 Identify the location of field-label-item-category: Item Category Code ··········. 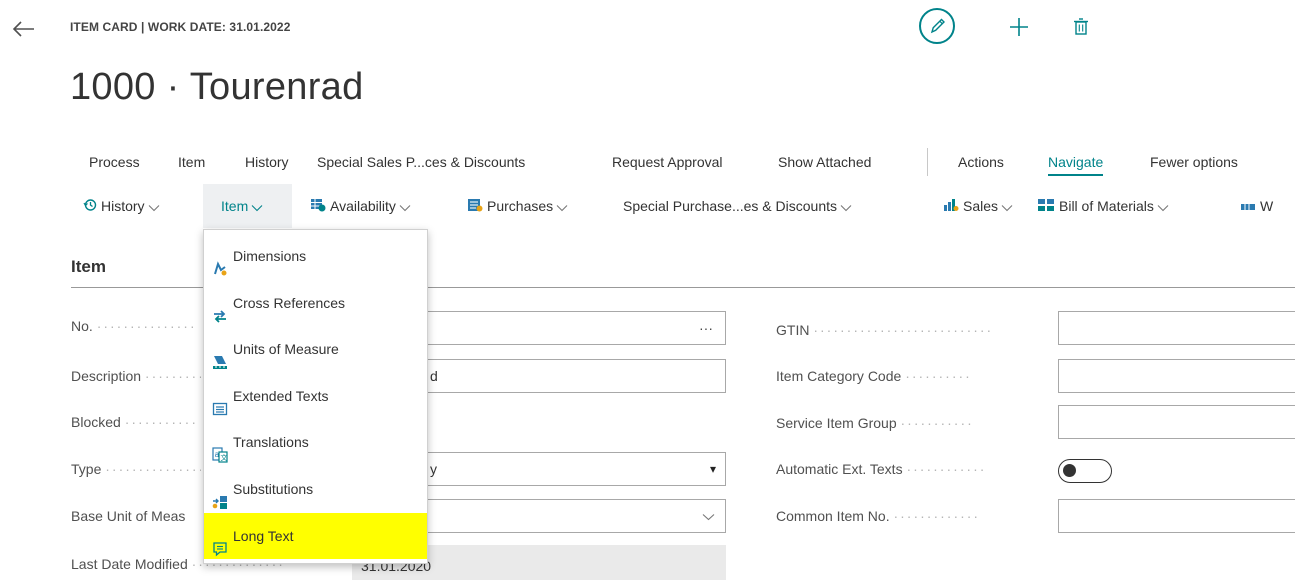
(874, 376).